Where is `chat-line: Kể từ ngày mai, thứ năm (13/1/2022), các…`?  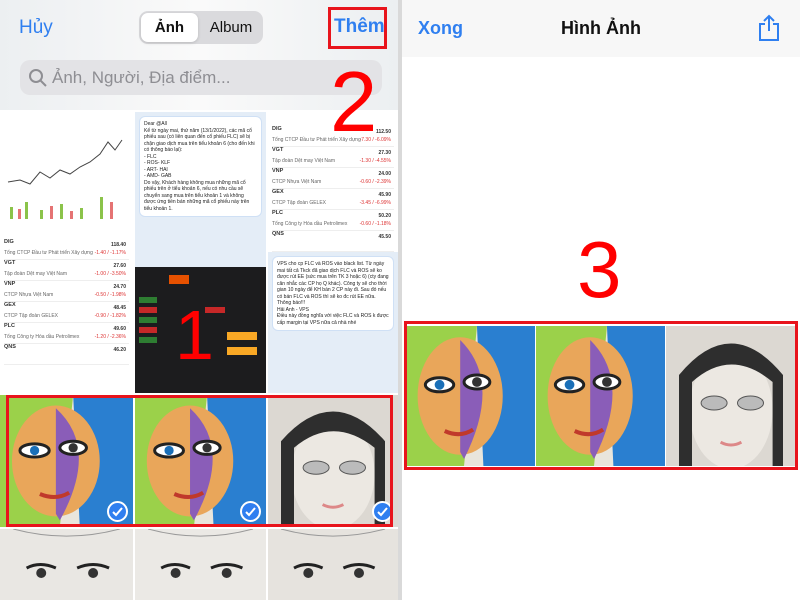
chat-line: Kể từ ngày mai, thứ năm (13/1/2022), các… is located at coordinates (199, 140).